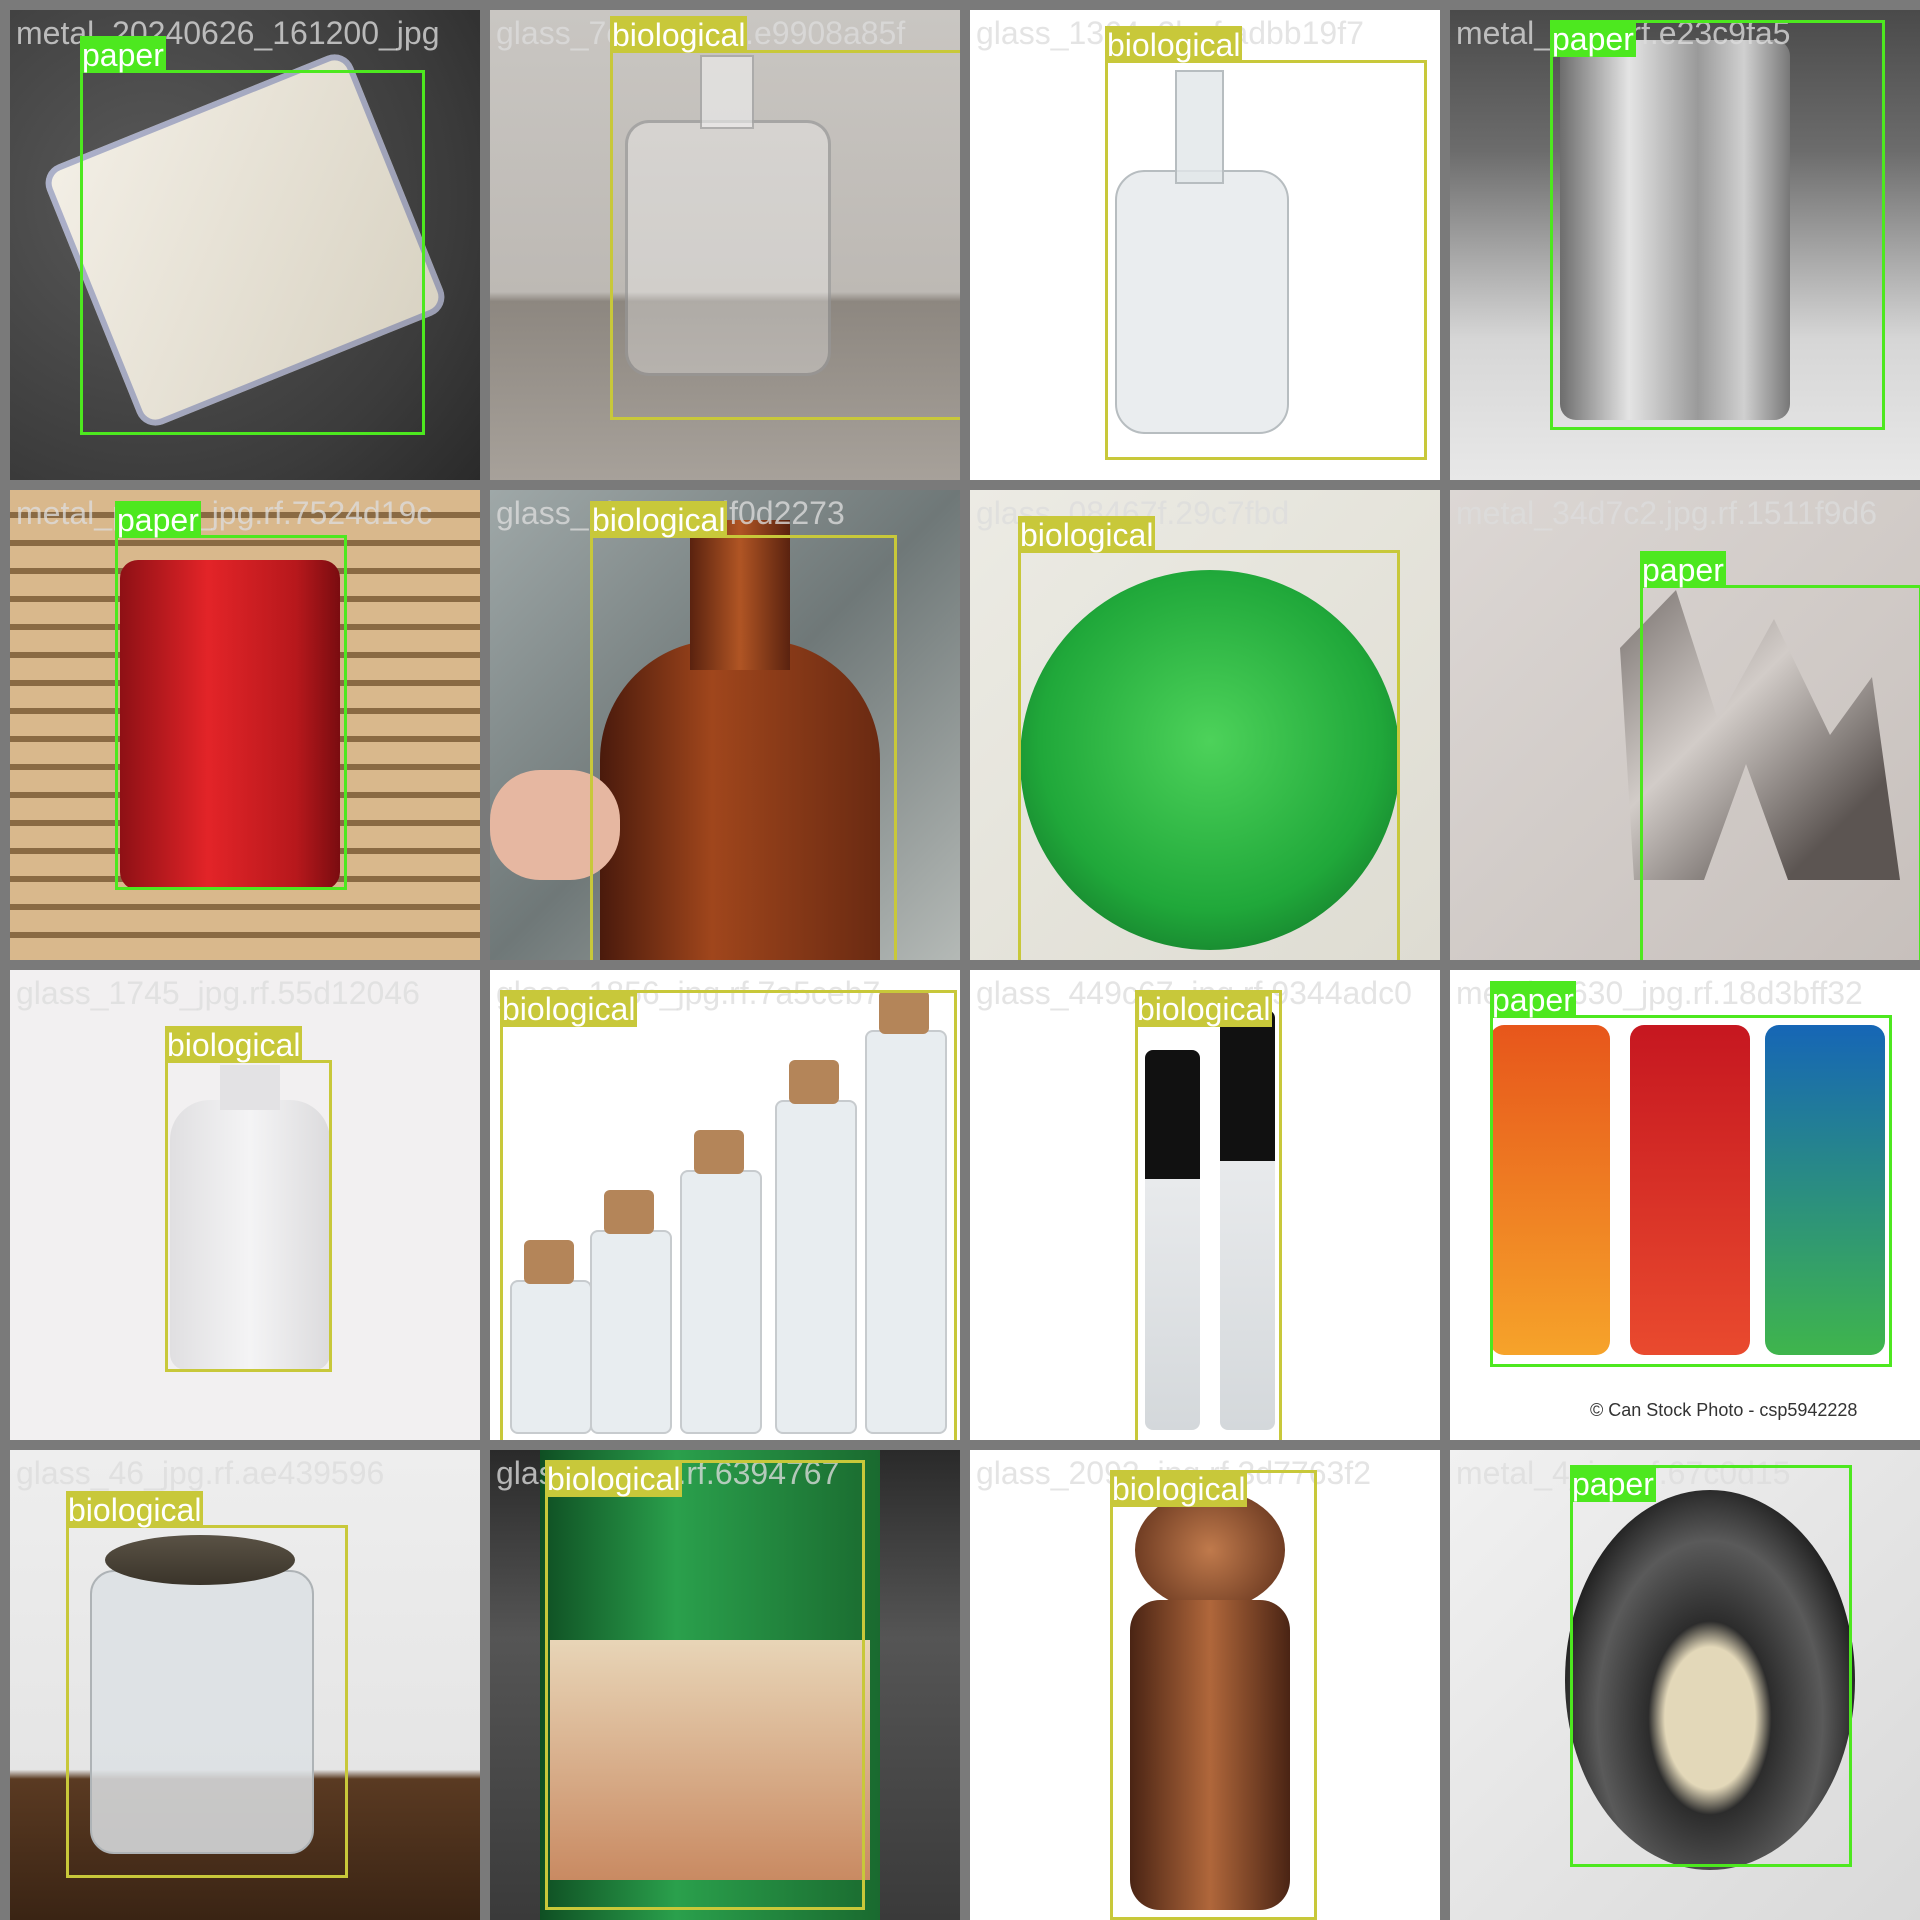 The image size is (1920, 1920). I want to click on image-tile: metal_20240626_161200_jpg paper, so click(245, 245).